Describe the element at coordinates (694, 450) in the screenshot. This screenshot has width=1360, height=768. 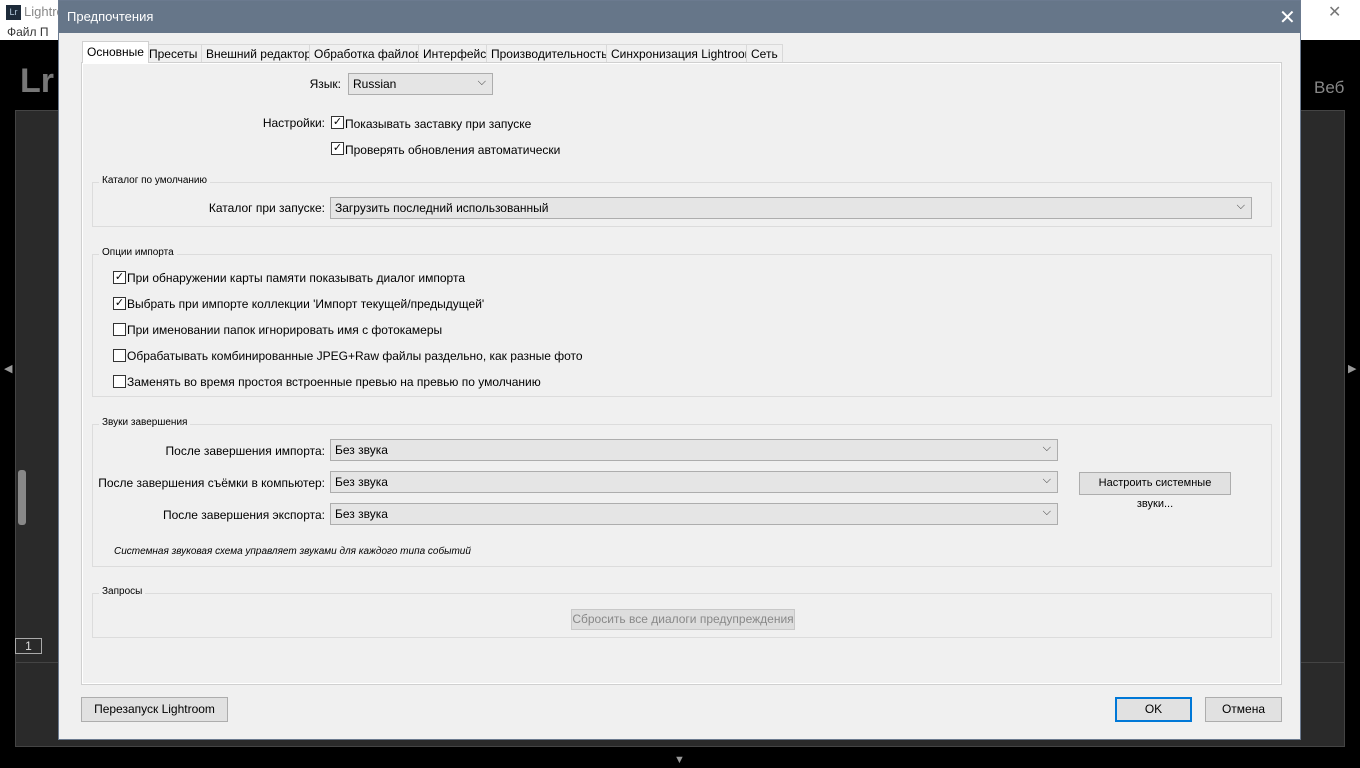
I see `import-sound-select: Без звука ⌵` at that location.